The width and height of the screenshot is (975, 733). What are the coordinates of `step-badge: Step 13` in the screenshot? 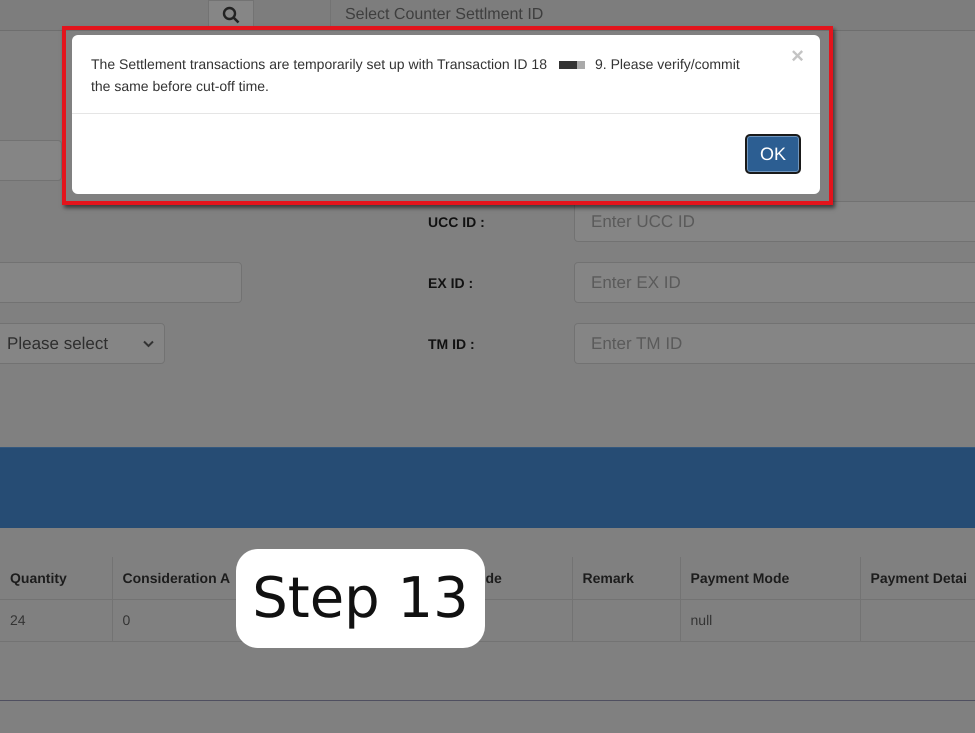 It's located at (360, 598).